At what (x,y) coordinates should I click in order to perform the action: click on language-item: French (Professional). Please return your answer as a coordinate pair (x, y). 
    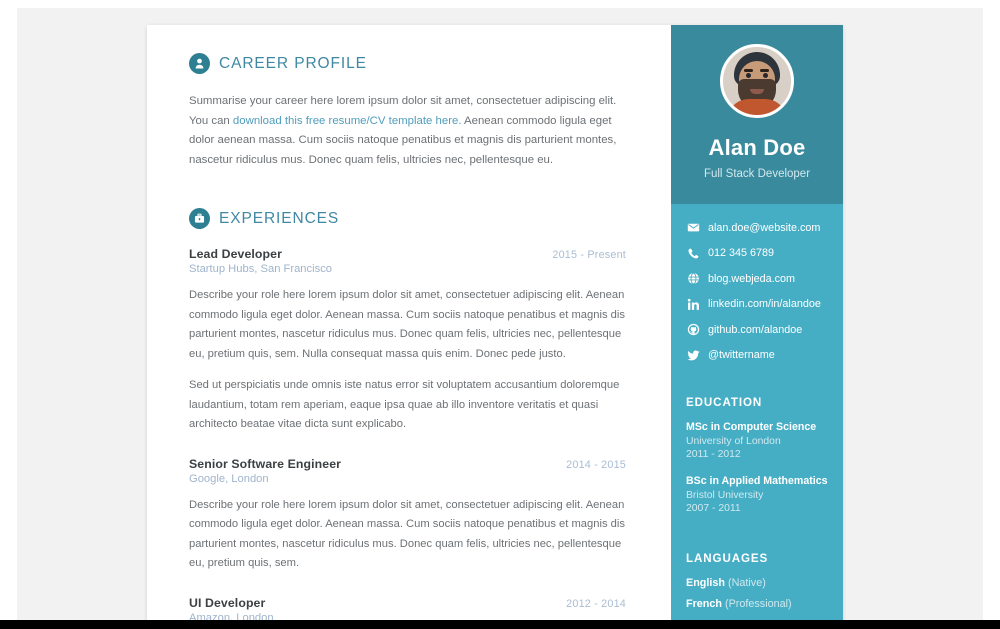
    Looking at the image, I should click on (764, 604).